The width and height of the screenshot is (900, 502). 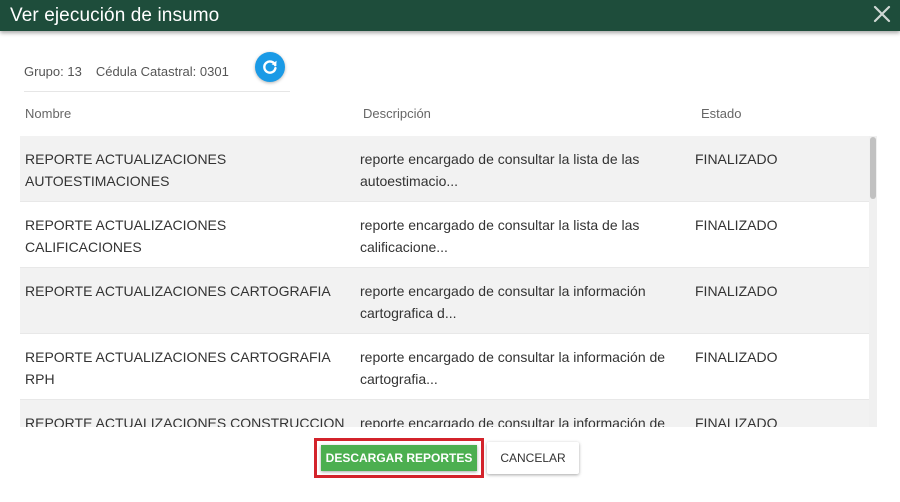 What do you see at coordinates (450, 15) in the screenshot?
I see `dialog-titlebar: Ver ejecución de insumo` at bounding box center [450, 15].